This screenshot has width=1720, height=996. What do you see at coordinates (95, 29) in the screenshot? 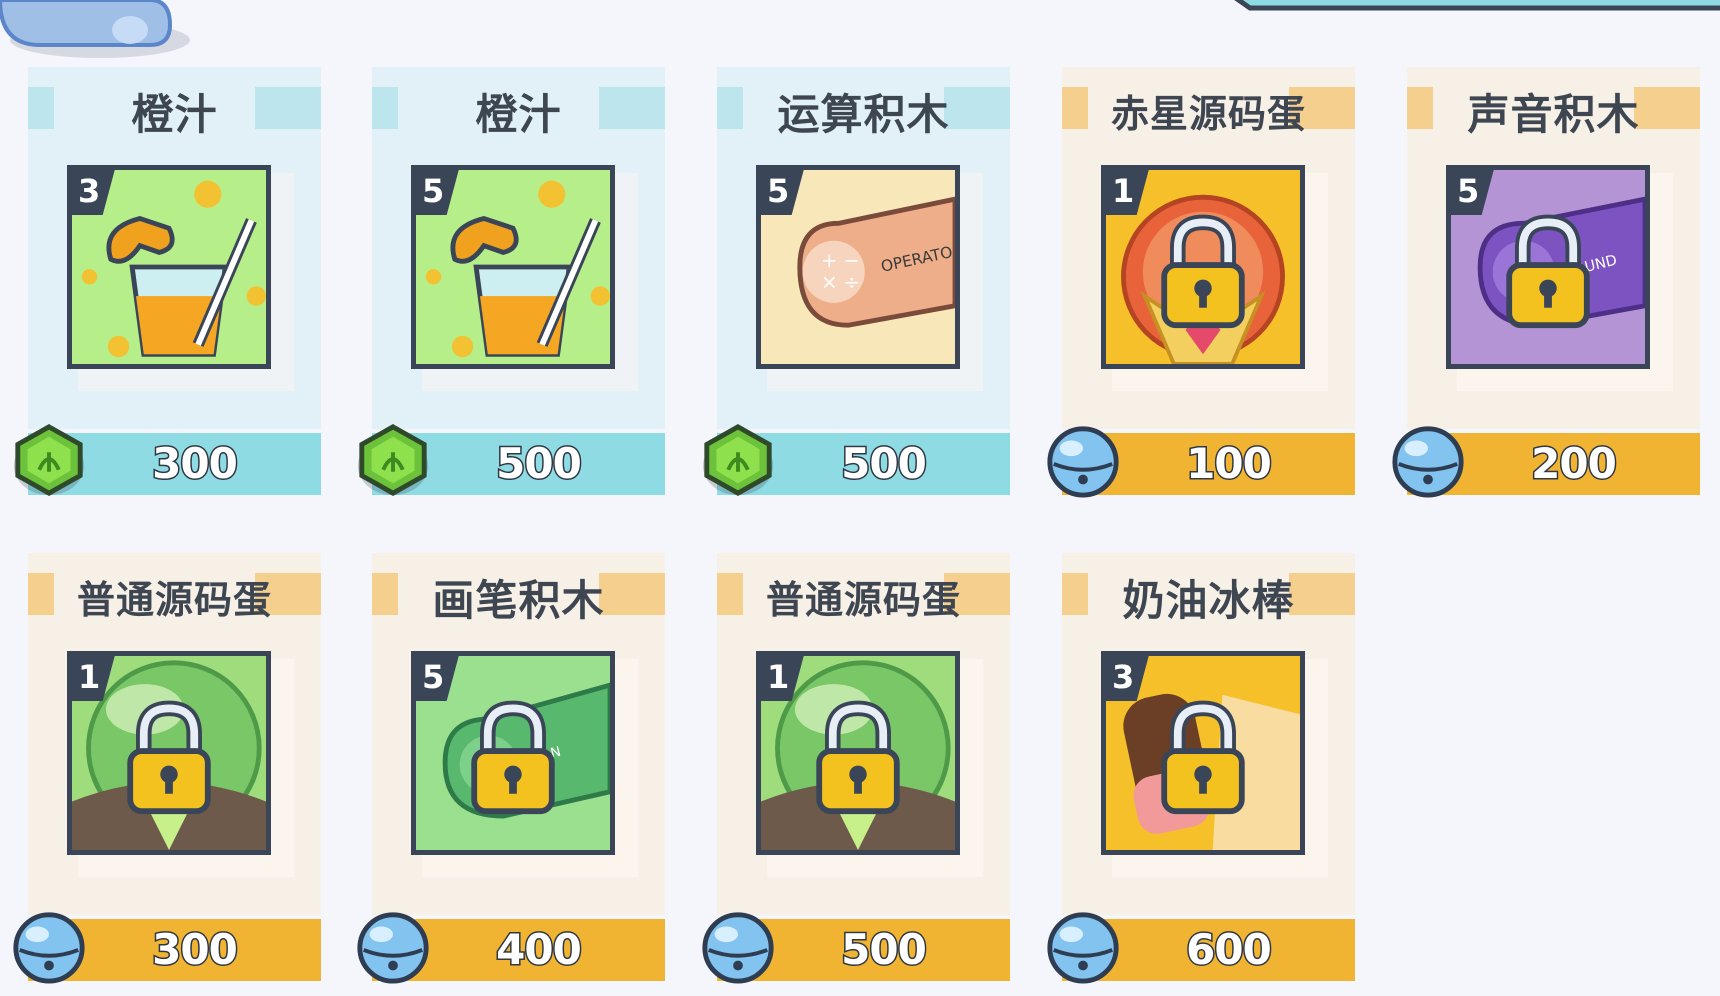
I see `mascot-base-decoration` at bounding box center [95, 29].